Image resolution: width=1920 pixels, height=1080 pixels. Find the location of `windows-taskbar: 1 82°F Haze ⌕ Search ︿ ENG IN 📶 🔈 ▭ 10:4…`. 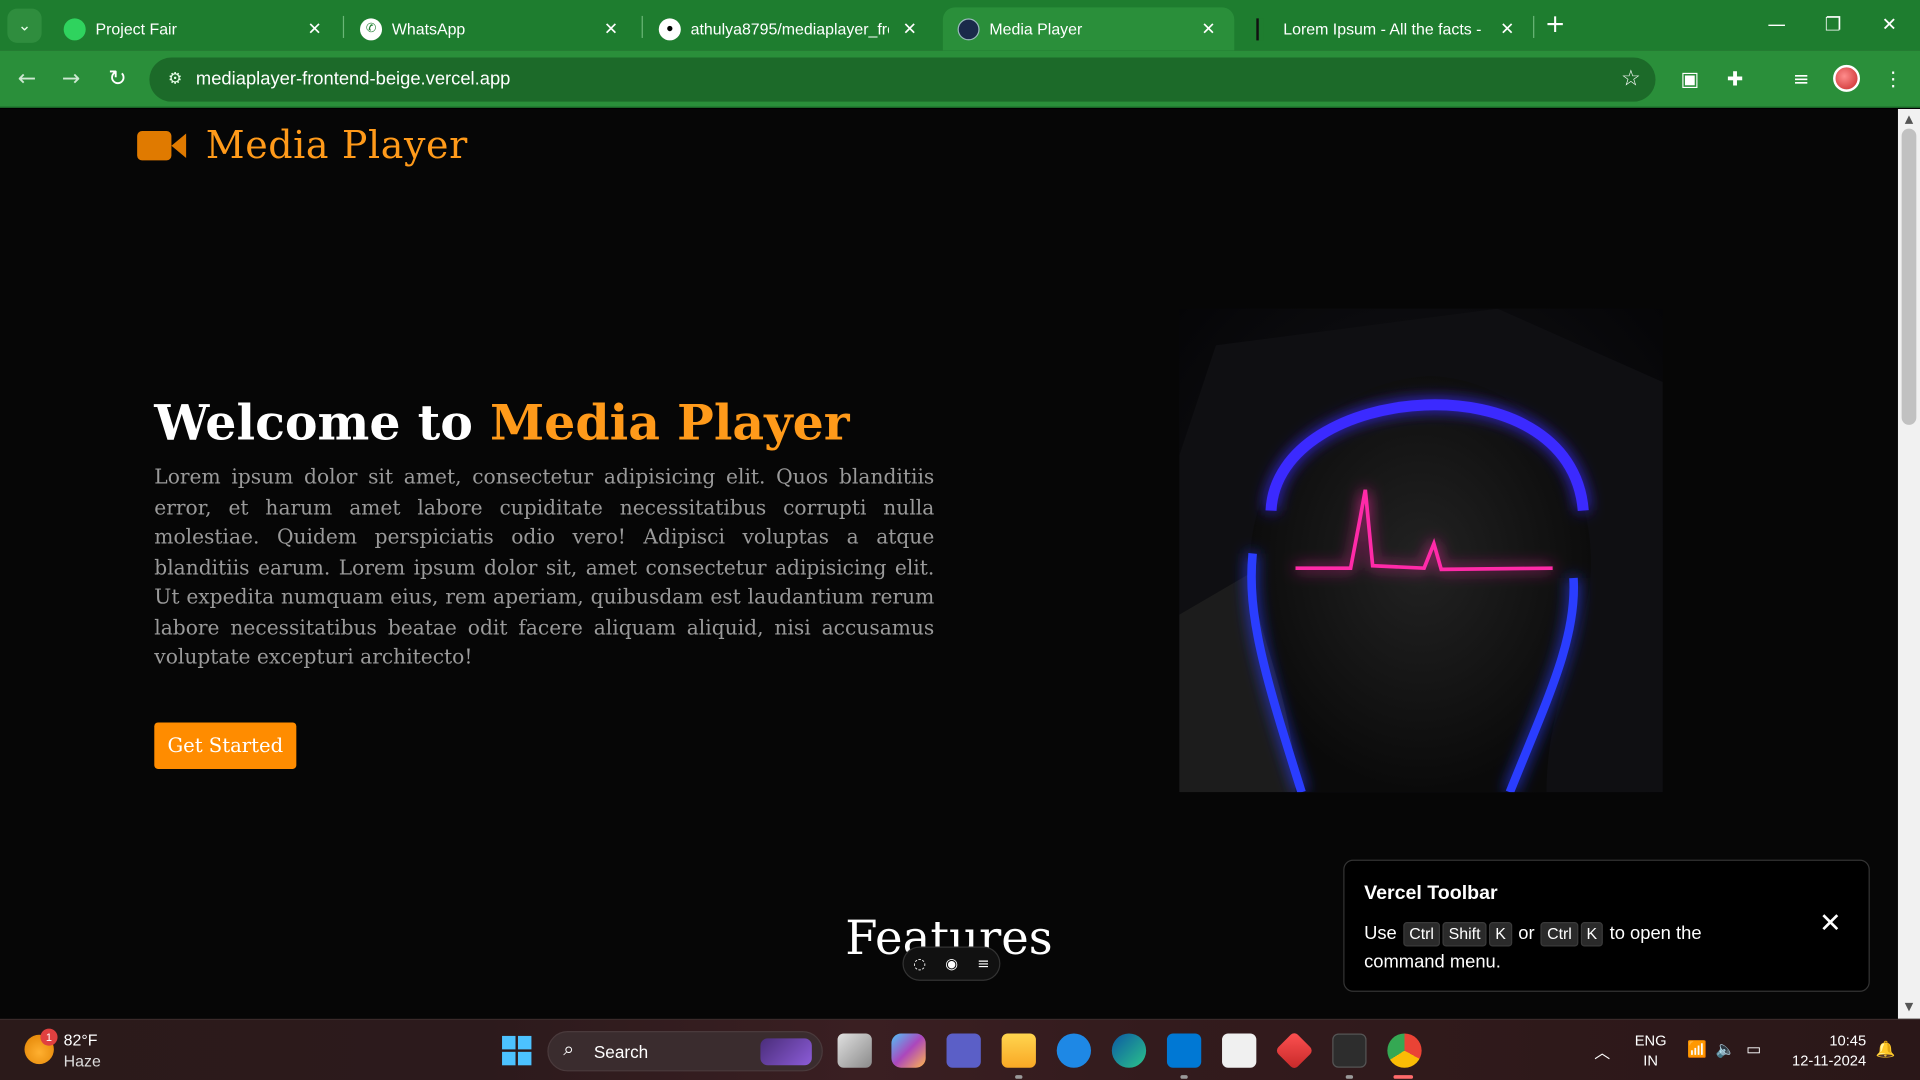

windows-taskbar: 1 82°F Haze ⌕ Search ︿ ENG IN 📶 🔈 ▭ 10:4… is located at coordinates (960, 1049).